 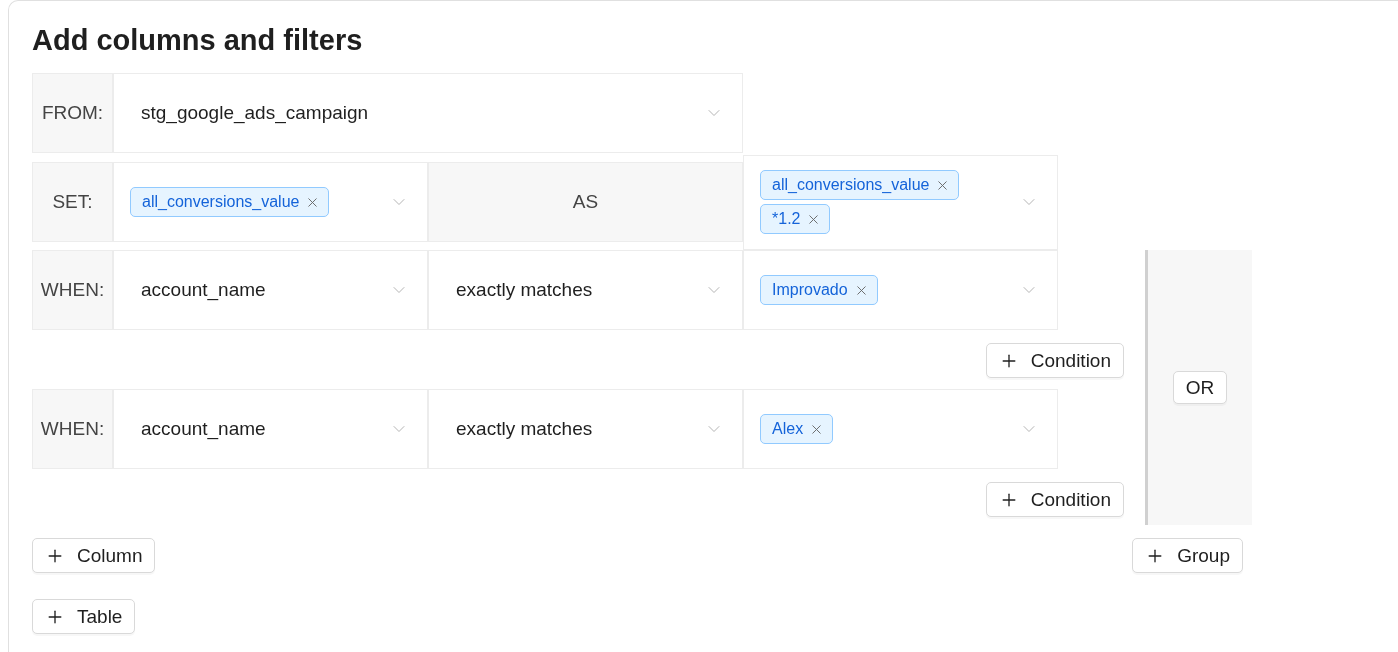 What do you see at coordinates (900, 290) in the screenshot?
I see `value-select: Improvado` at bounding box center [900, 290].